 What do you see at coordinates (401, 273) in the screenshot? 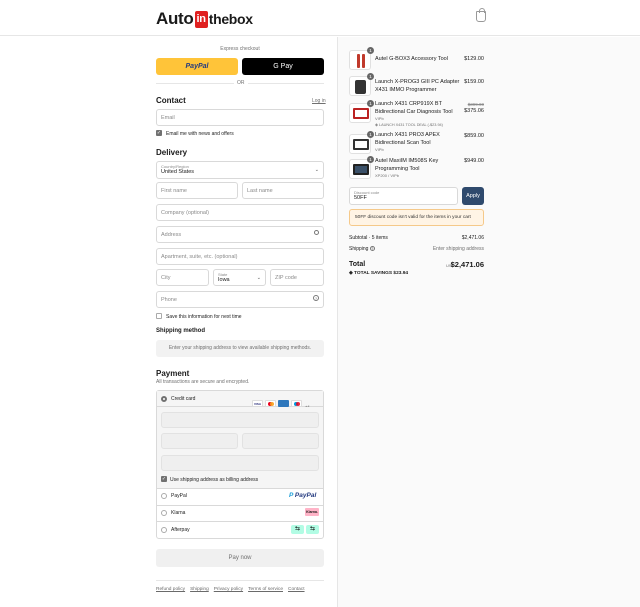
I see `savings-value: $23.94` at bounding box center [401, 273].